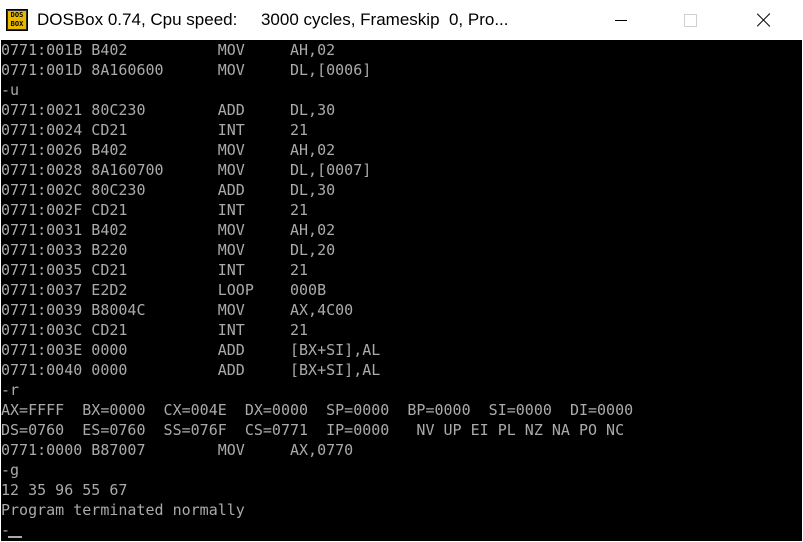 The height and width of the screenshot is (542, 803). Describe the element at coordinates (10, 90) in the screenshot. I see `terminal-line: -u` at that location.